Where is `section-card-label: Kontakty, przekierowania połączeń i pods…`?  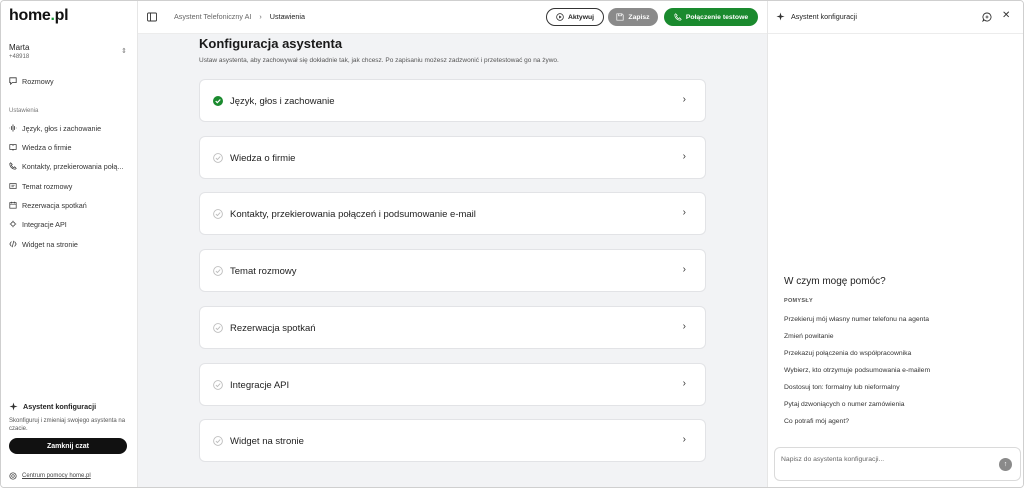 section-card-label: Kontakty, przekierowania połączeń i pods… is located at coordinates (353, 214).